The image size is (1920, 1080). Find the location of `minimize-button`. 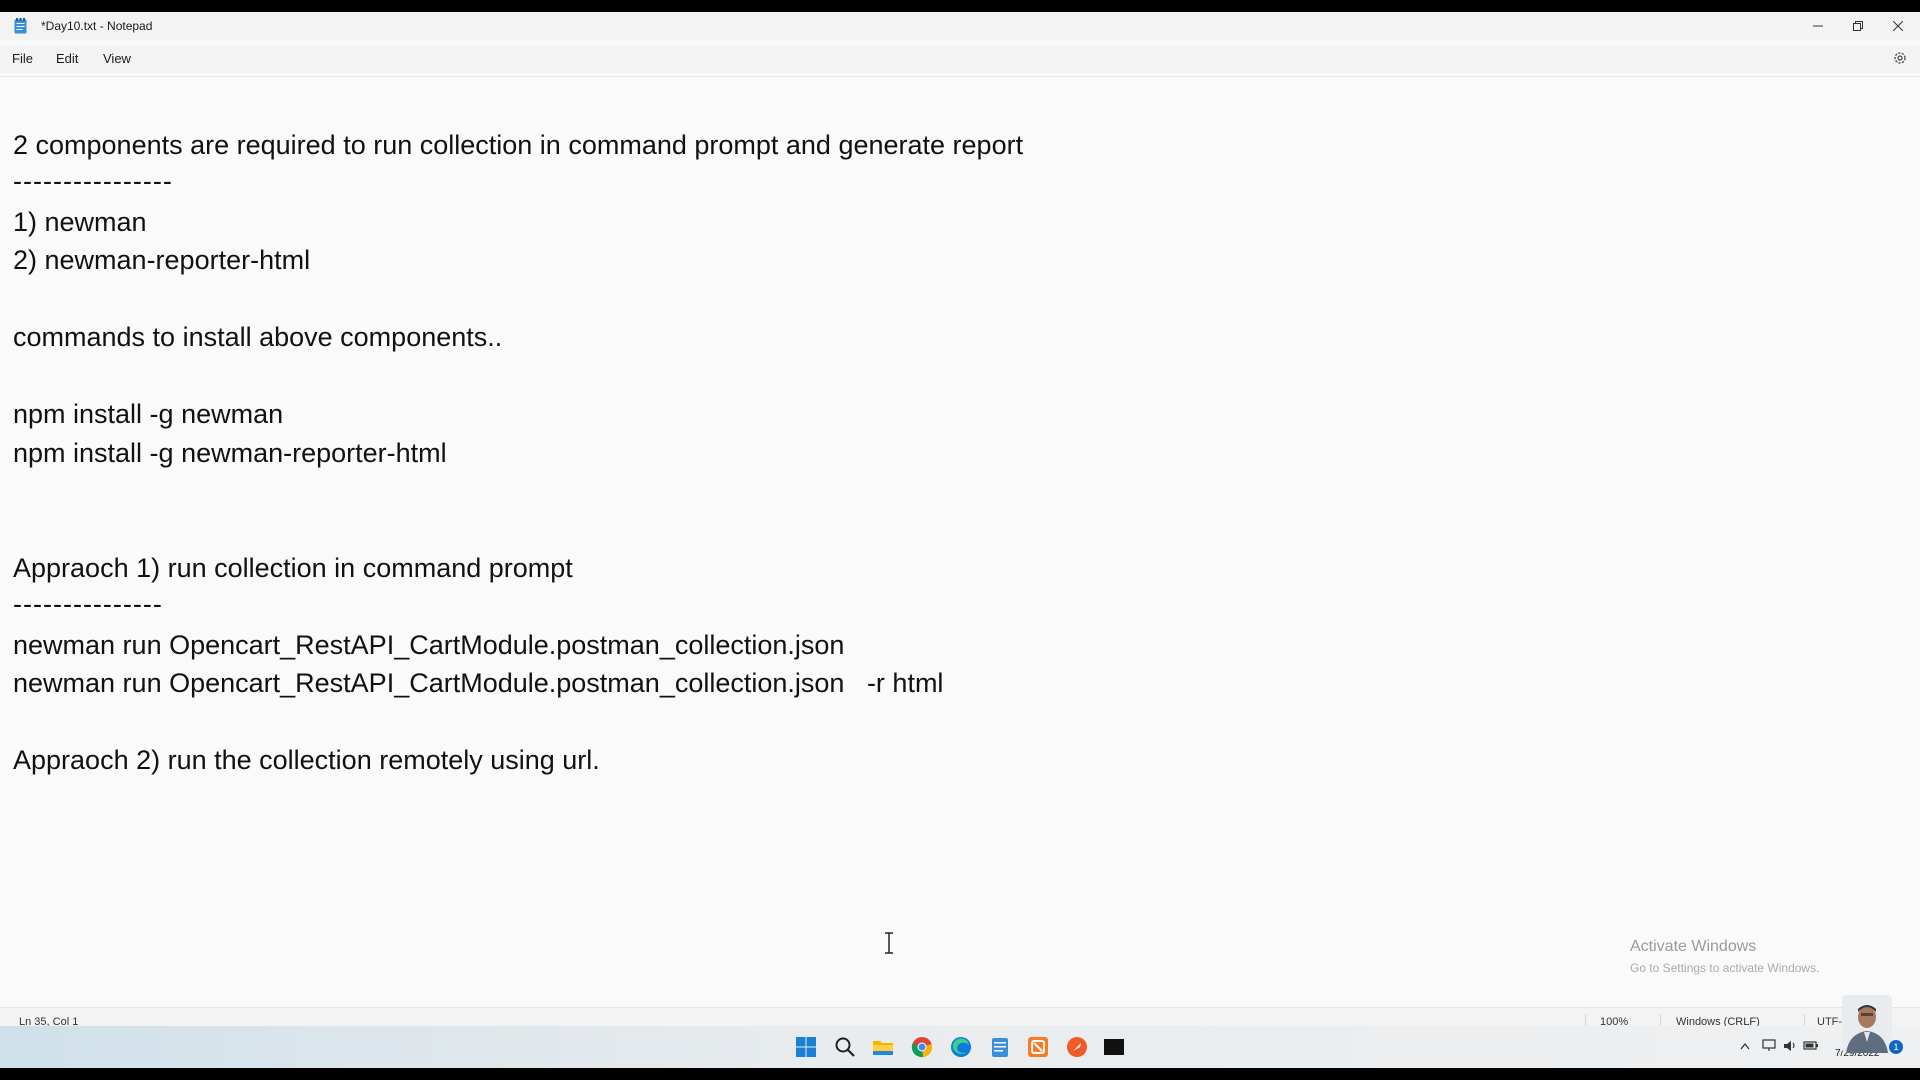

minimize-button is located at coordinates (1818, 26).